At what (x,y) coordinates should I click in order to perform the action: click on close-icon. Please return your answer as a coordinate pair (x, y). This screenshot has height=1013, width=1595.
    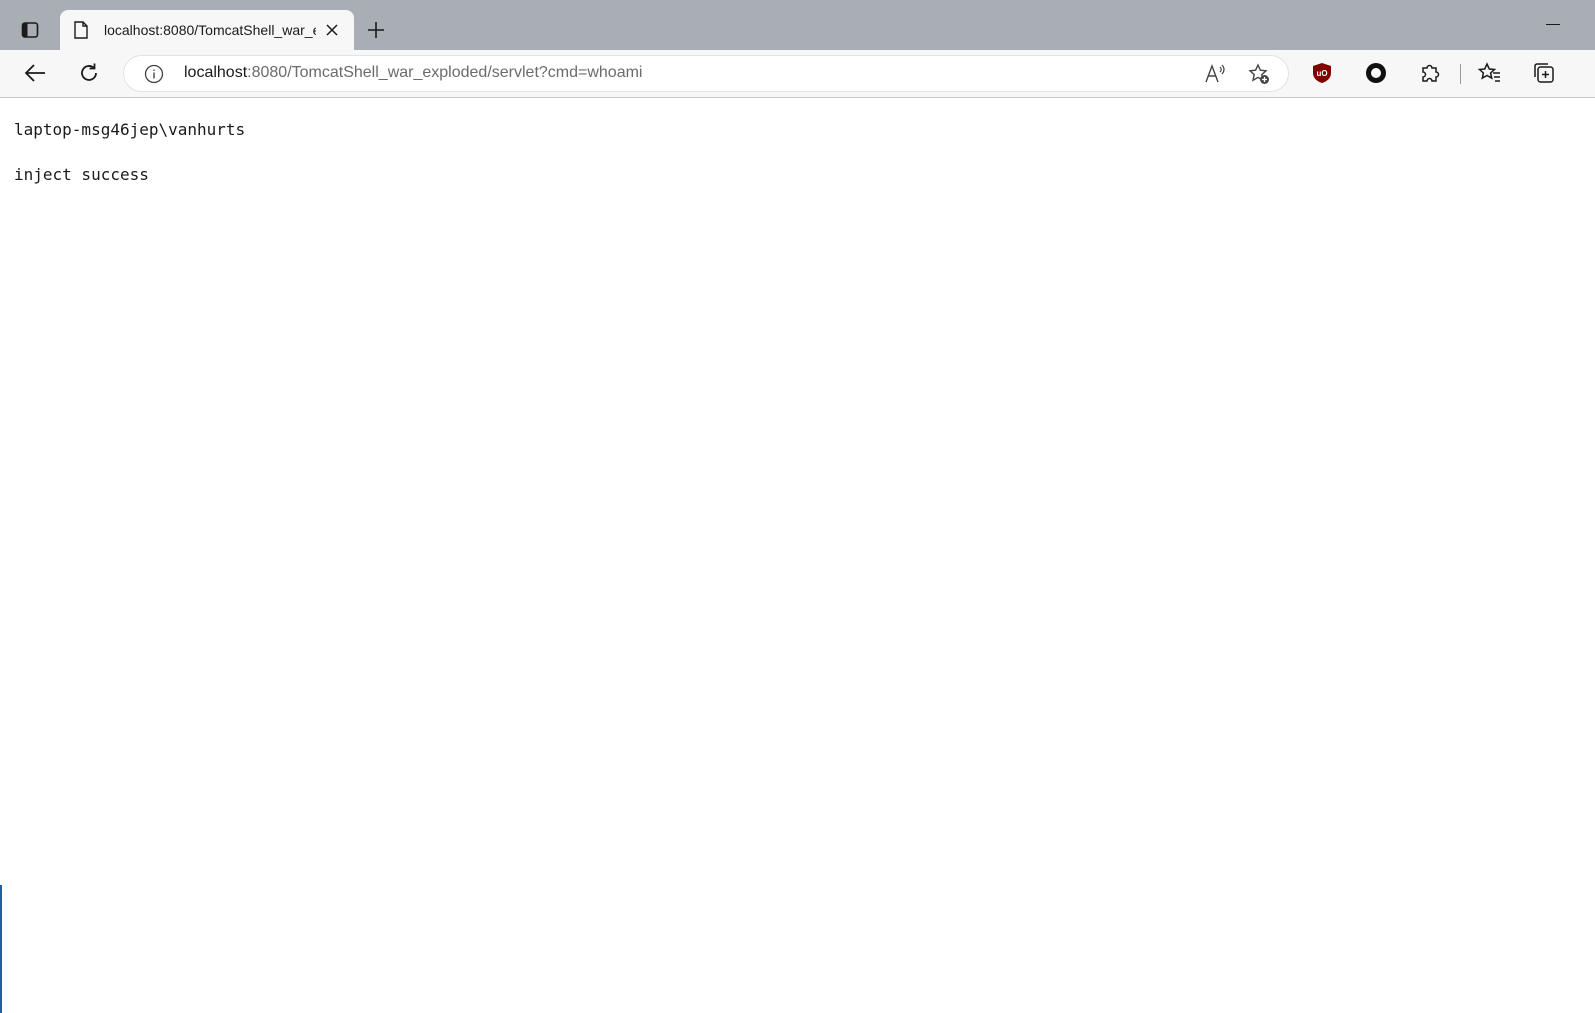
    Looking at the image, I should click on (332, 30).